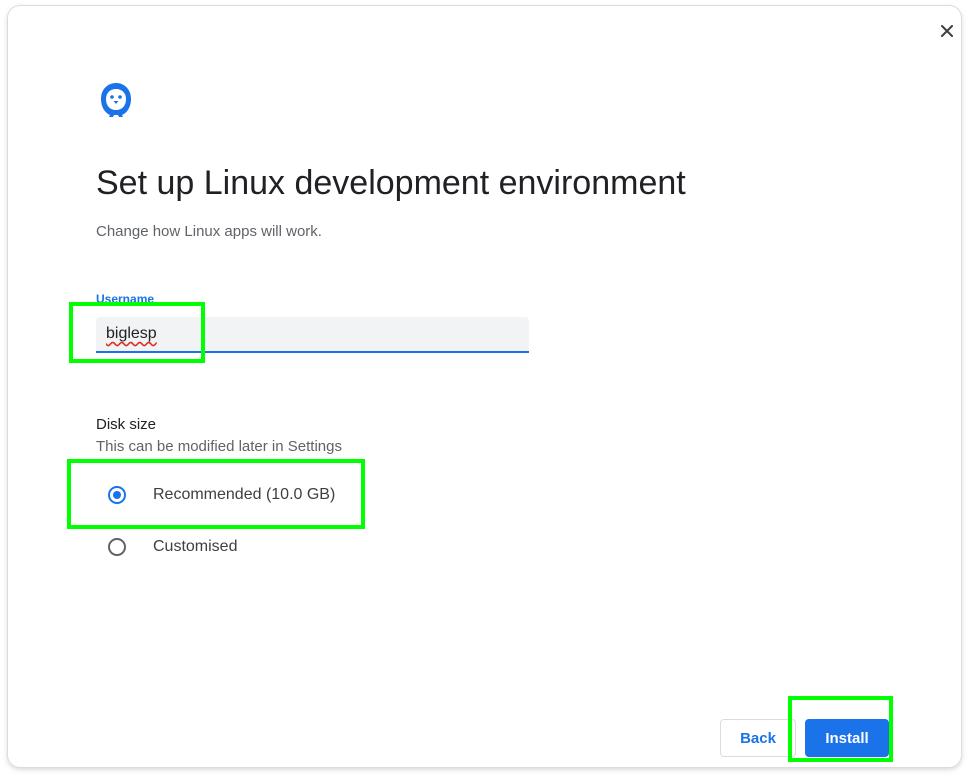 The height and width of the screenshot is (778, 970). Describe the element at coordinates (131, 333) in the screenshot. I see `username-value: biglesp` at that location.